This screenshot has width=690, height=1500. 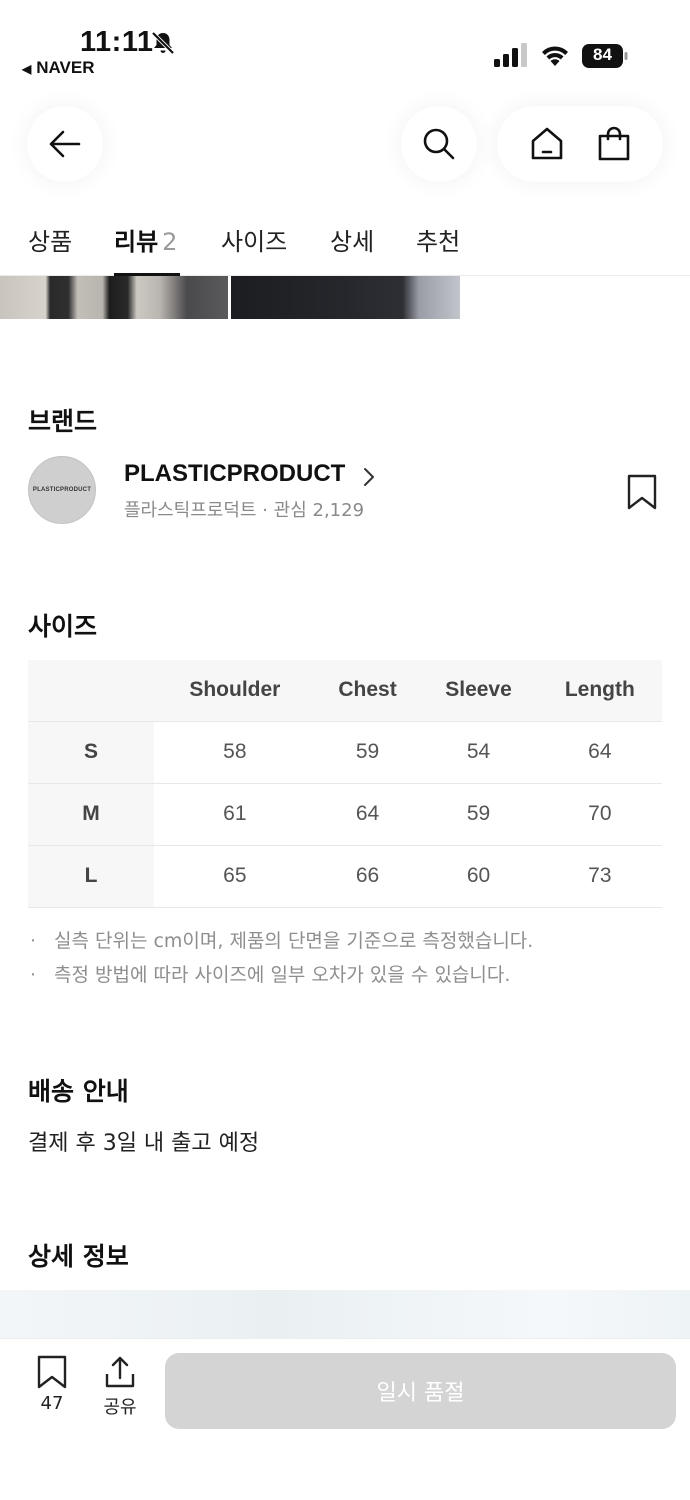 What do you see at coordinates (345, 45) in the screenshot?
I see `status-bar: 11:11 ◀ NAVER 84` at bounding box center [345, 45].